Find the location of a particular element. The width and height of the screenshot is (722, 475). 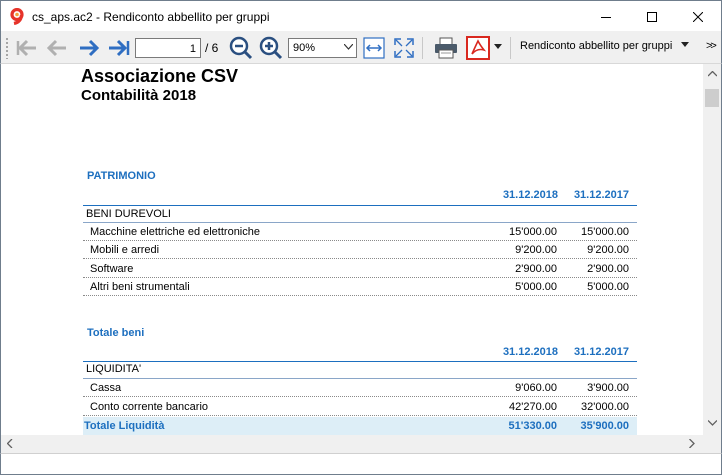

organization-name: Associazione CSV is located at coordinates (160, 76).